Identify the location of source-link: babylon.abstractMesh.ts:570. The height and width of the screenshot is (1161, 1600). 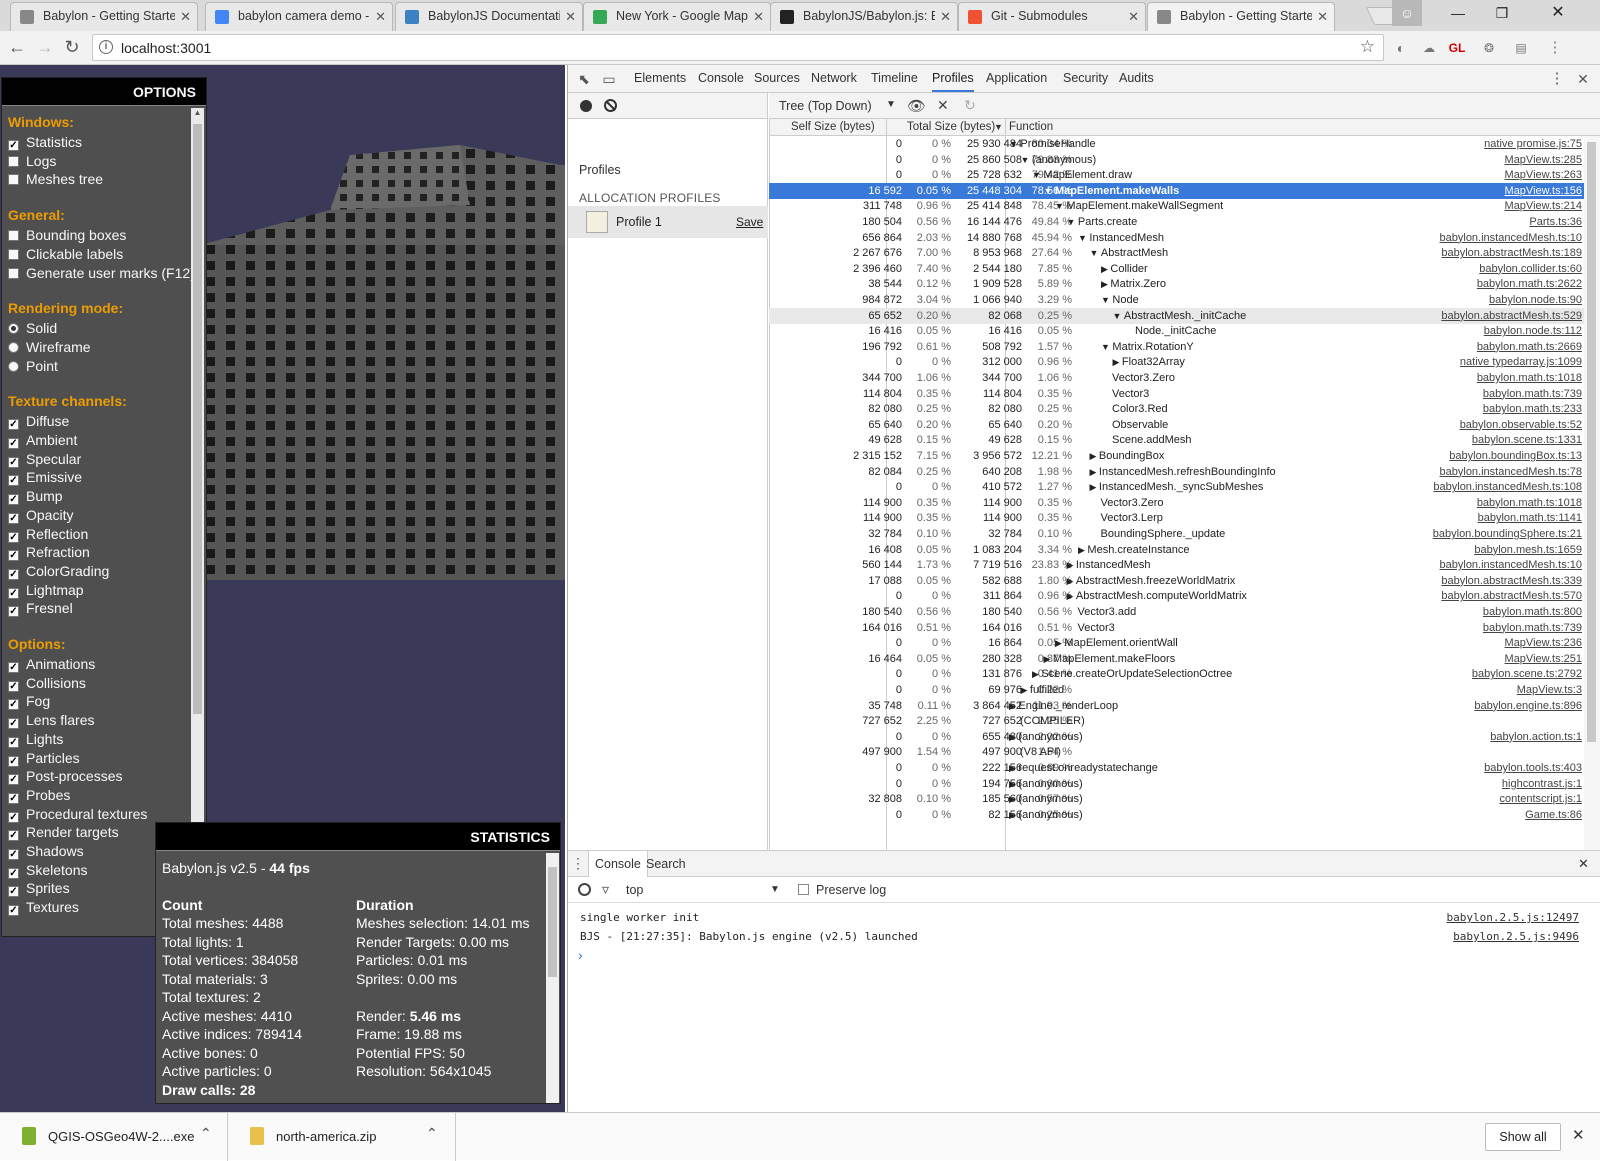
(1511, 596).